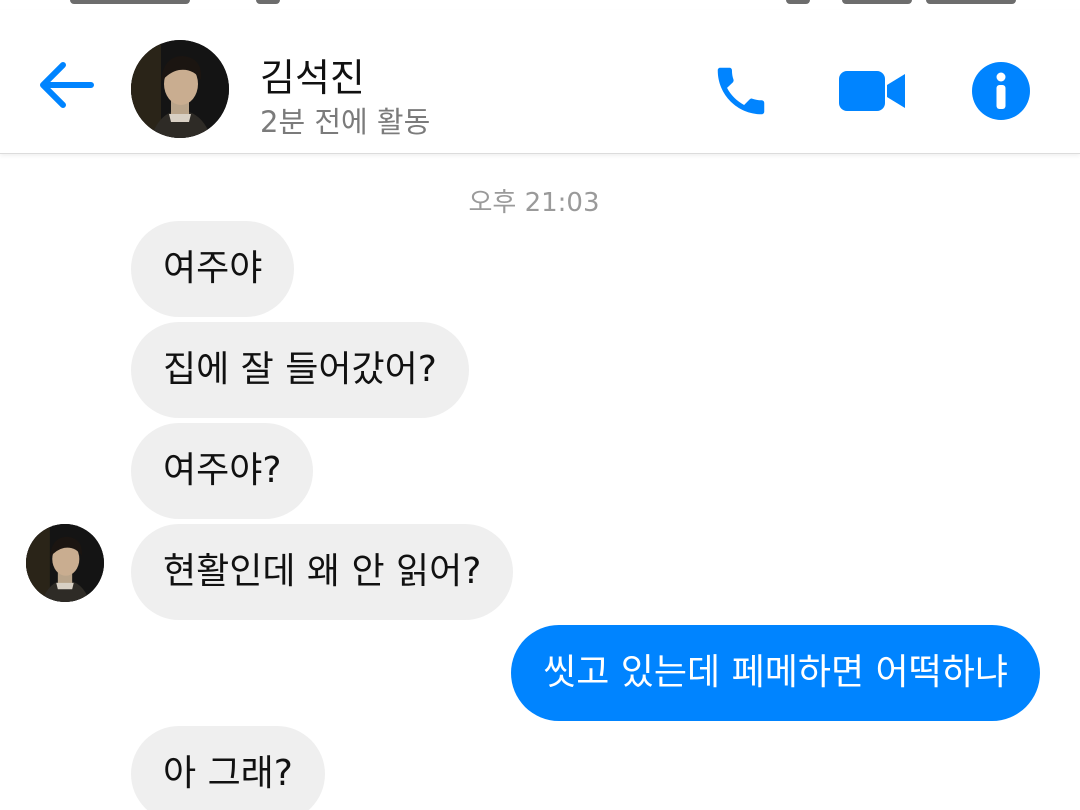  What do you see at coordinates (534, 203) in the screenshot?
I see `message-timestamp: 오후 21:03` at bounding box center [534, 203].